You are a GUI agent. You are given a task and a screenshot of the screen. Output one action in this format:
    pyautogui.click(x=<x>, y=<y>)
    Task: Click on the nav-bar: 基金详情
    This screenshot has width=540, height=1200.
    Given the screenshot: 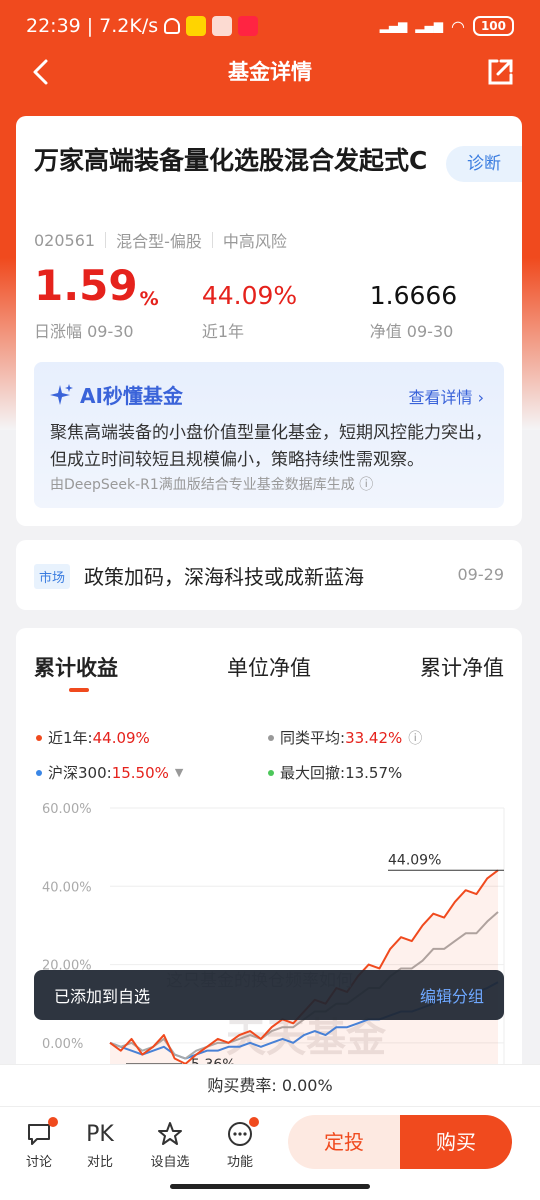 What is the action you would take?
    pyautogui.click(x=270, y=72)
    